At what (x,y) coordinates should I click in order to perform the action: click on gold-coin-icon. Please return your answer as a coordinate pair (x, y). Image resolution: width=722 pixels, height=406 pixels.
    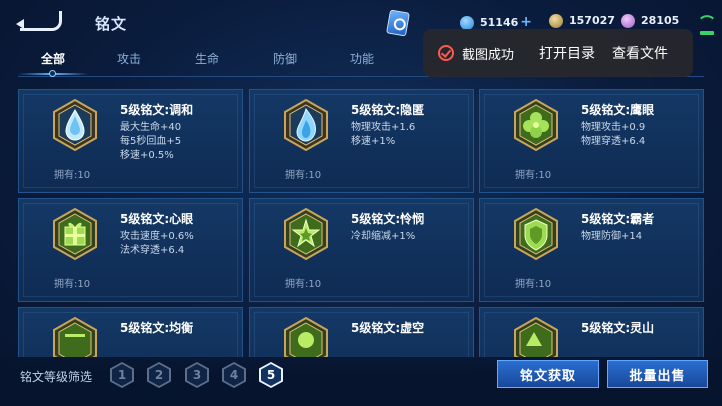
    Looking at the image, I should click on (556, 21).